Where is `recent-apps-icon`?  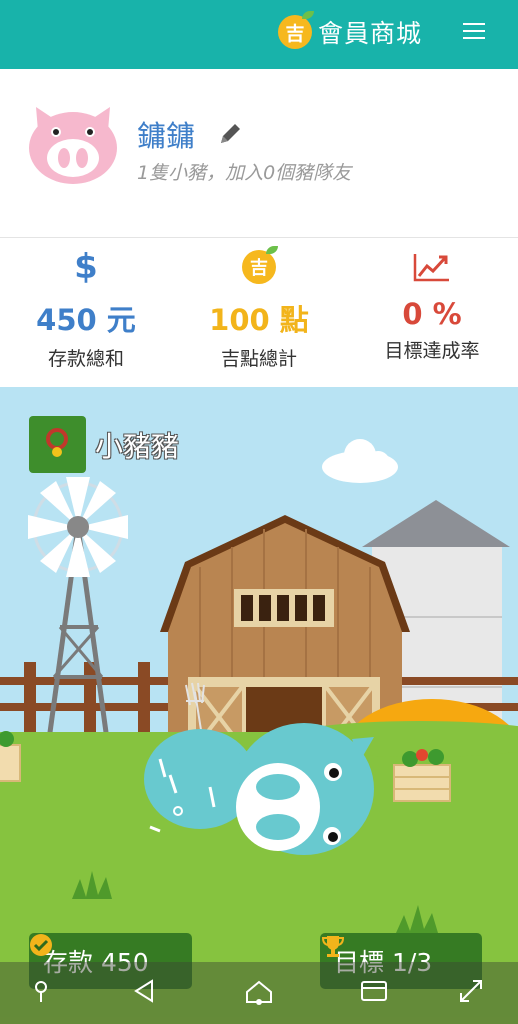
recent-apps-icon is located at coordinates (374, 991).